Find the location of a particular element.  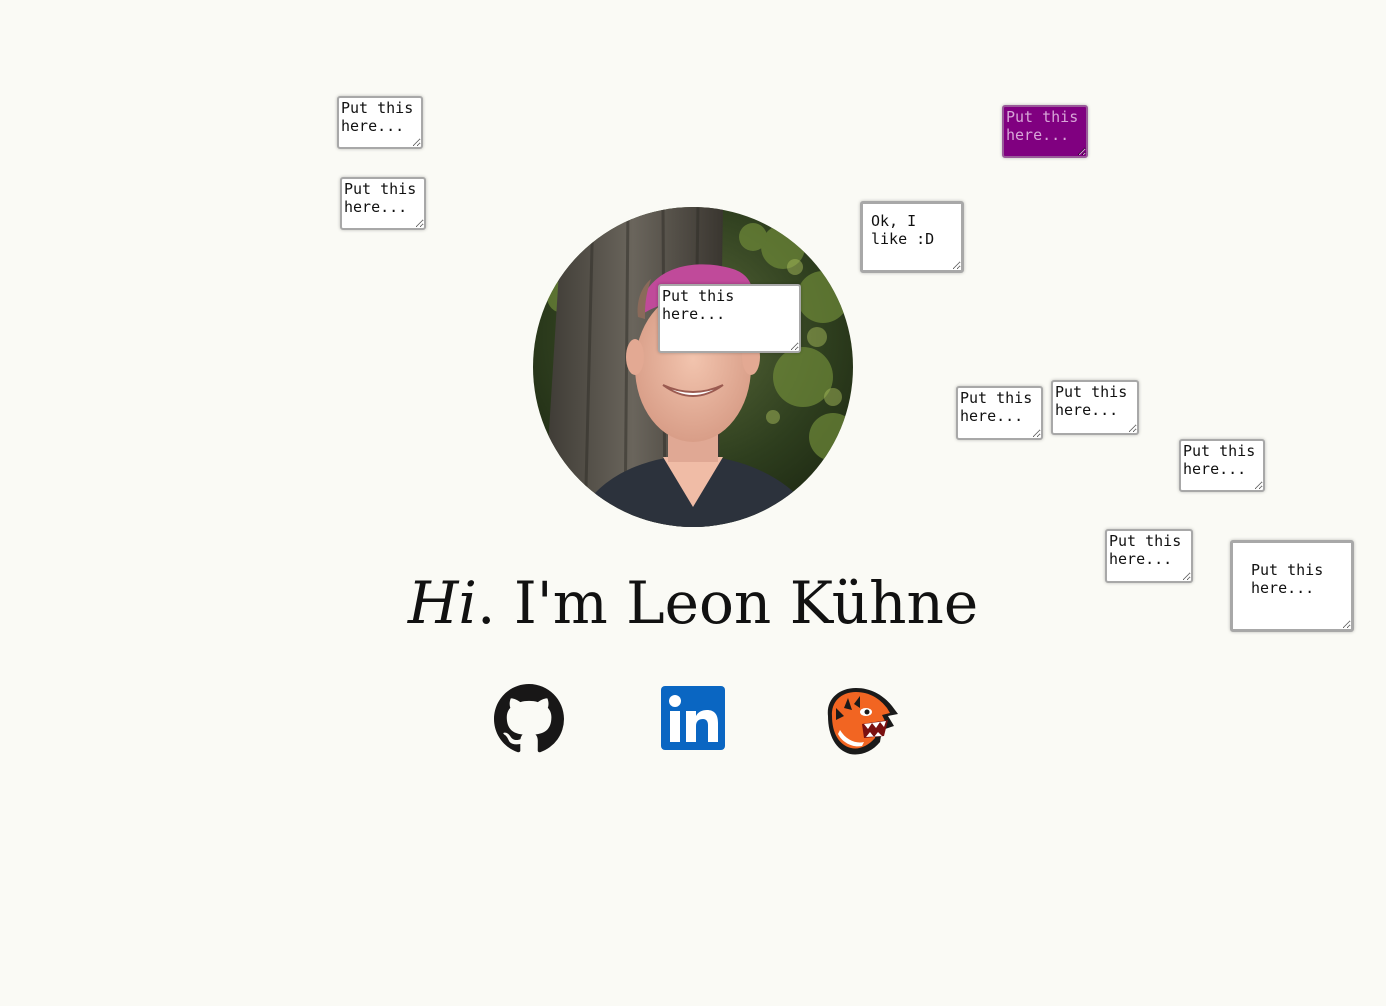

profile-photo is located at coordinates (693, 367).